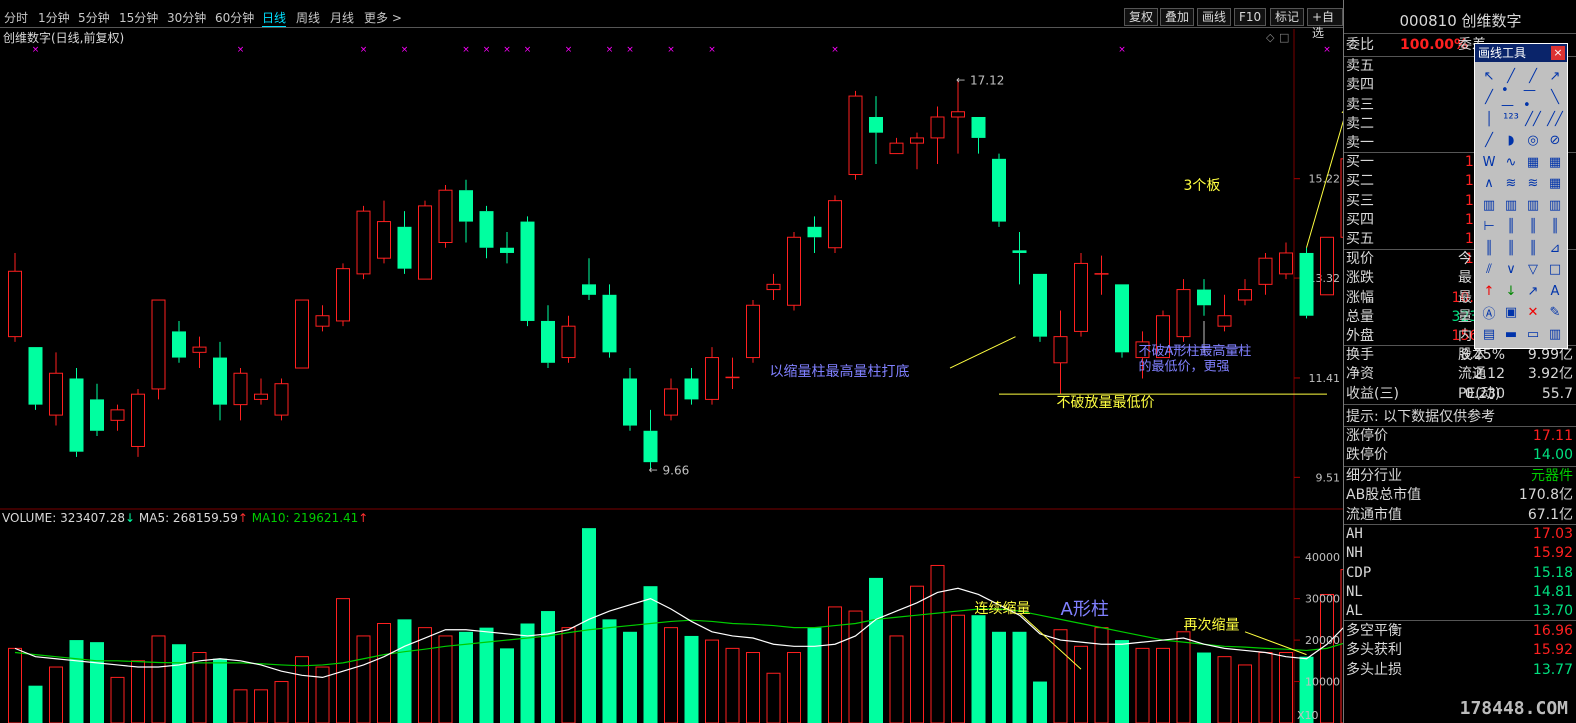  What do you see at coordinates (1558, 53) in the screenshot?
I see `close-icon: ×` at bounding box center [1558, 53].